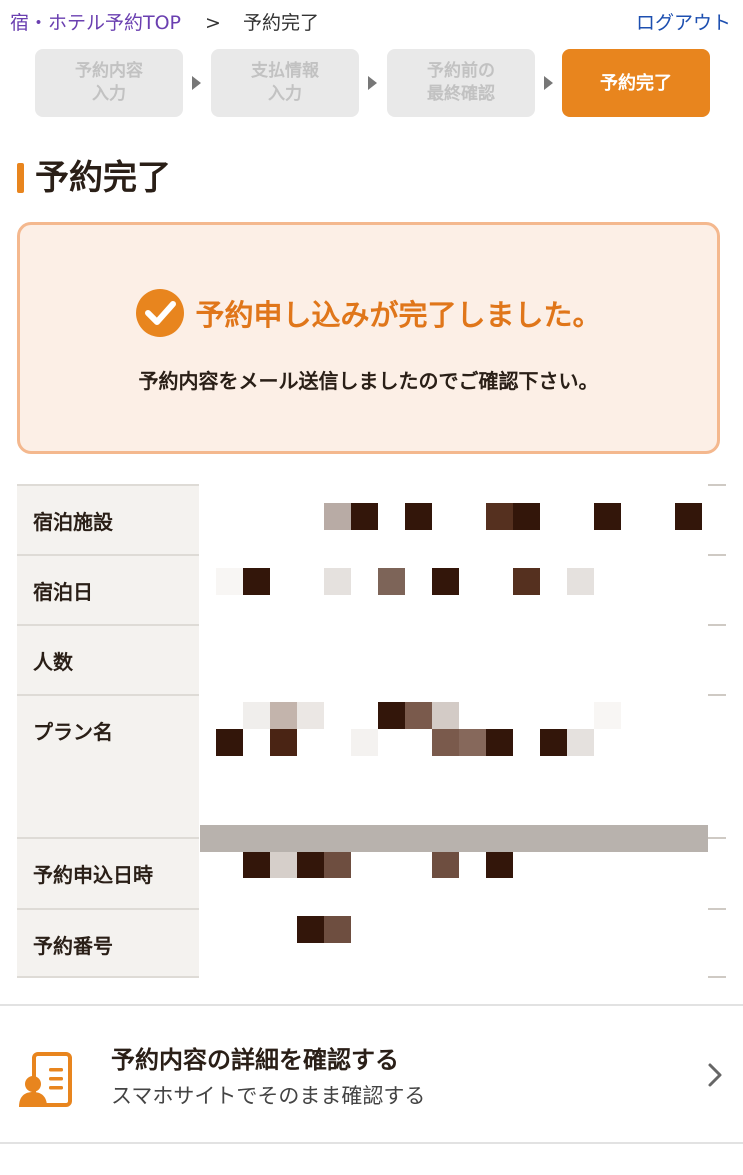 The width and height of the screenshot is (743, 1175). Describe the element at coordinates (109, 83) in the screenshot. I see `step-1: 予約内容 入力` at that location.